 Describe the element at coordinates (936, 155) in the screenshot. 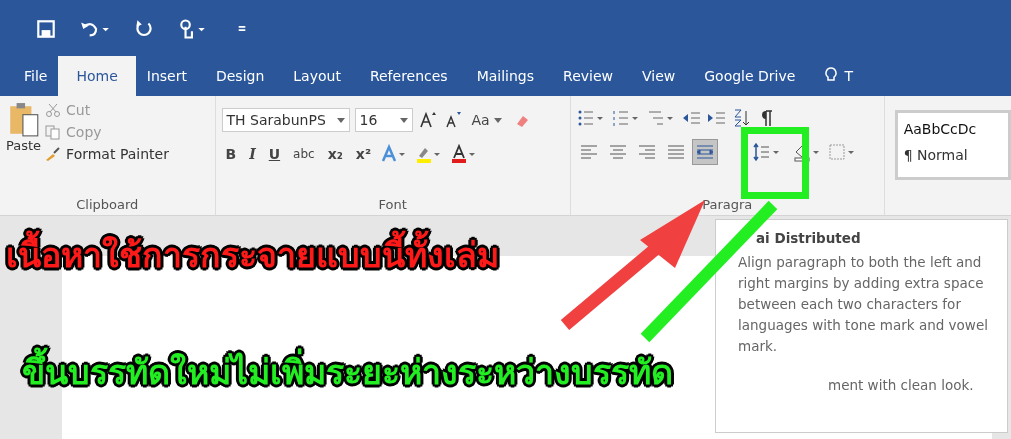

I see `style-name: ¶ Normal` at that location.